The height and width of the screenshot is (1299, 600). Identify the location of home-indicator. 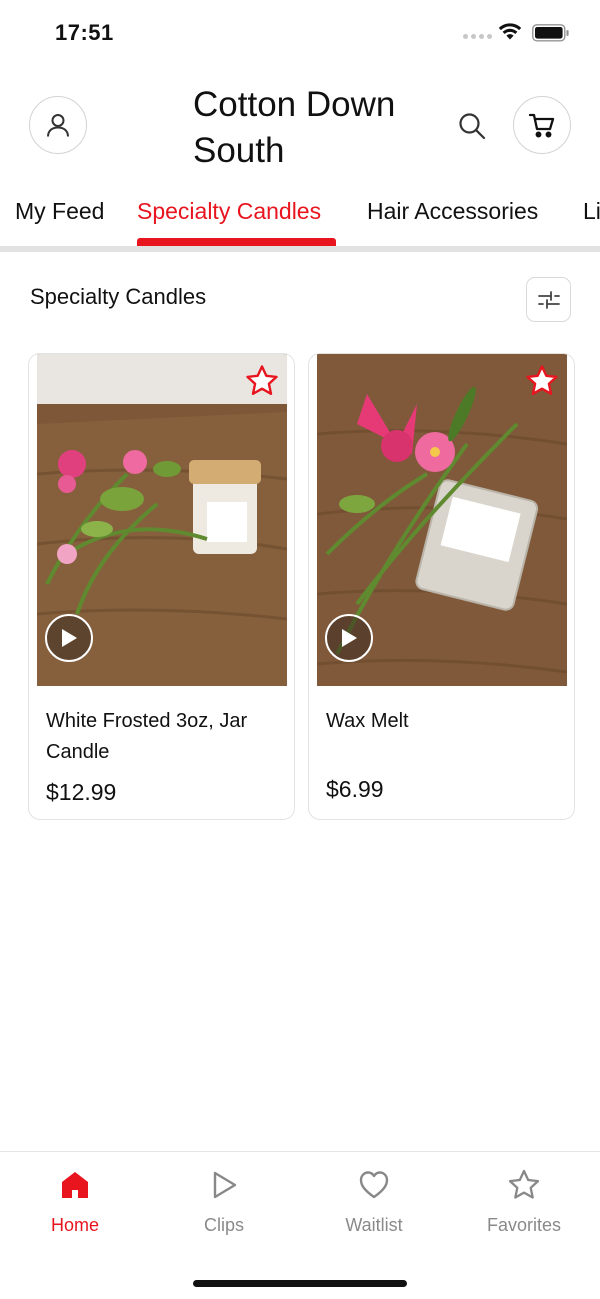
(300, 1283).